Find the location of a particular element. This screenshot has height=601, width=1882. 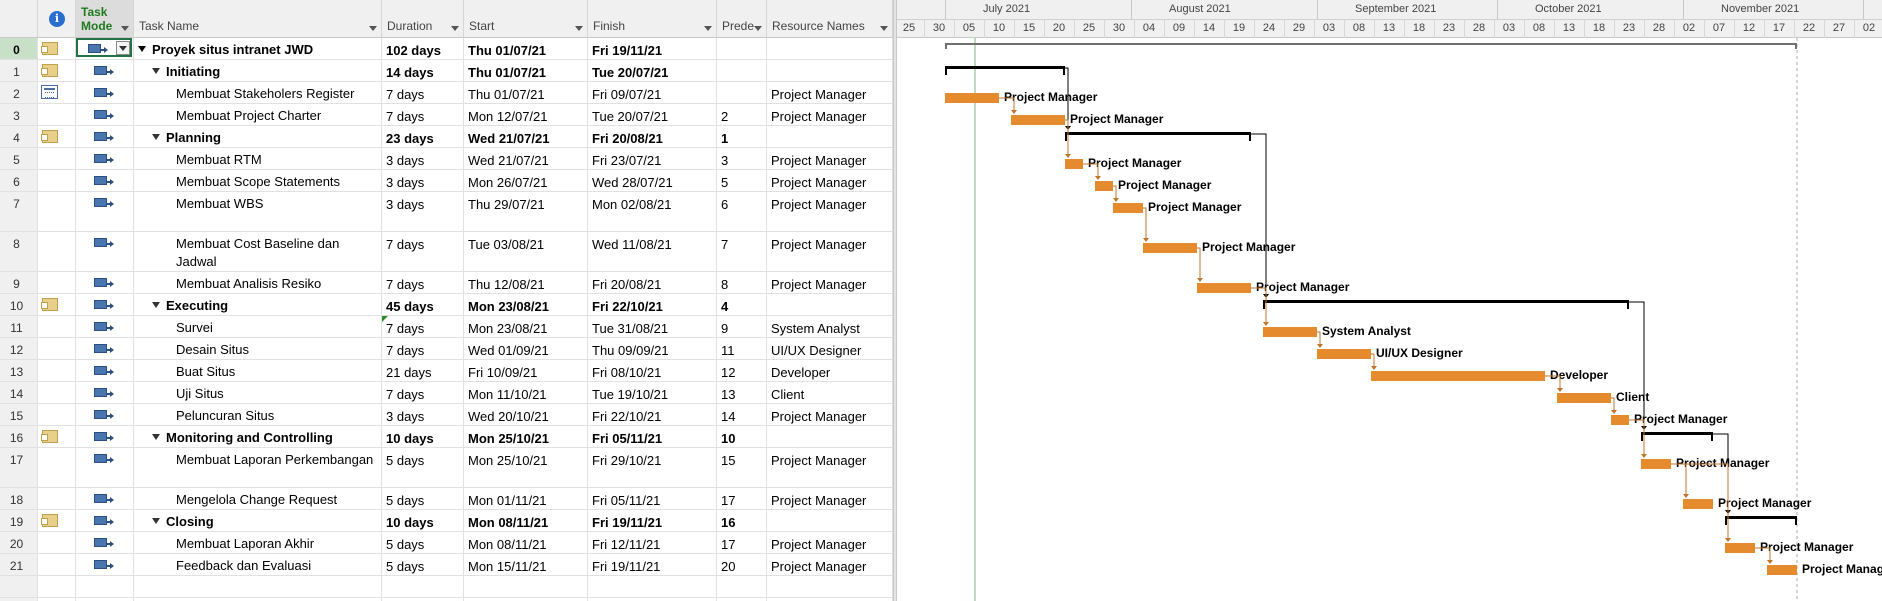

finish-cell: Tue 20/07/21 is located at coordinates (652, 114).